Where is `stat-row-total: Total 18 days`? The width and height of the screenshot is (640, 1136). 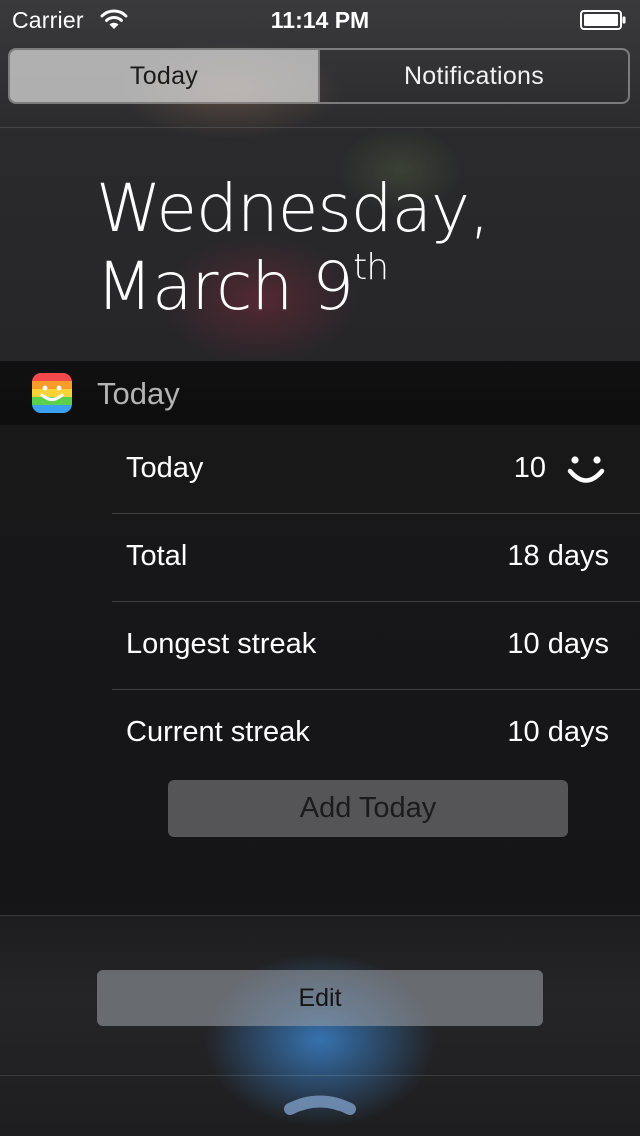
stat-row-total: Total 18 days is located at coordinates (376, 558).